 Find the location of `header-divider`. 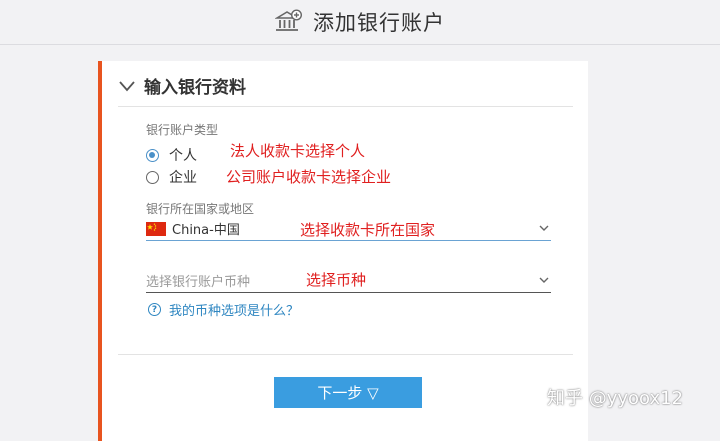

header-divider is located at coordinates (360, 44).